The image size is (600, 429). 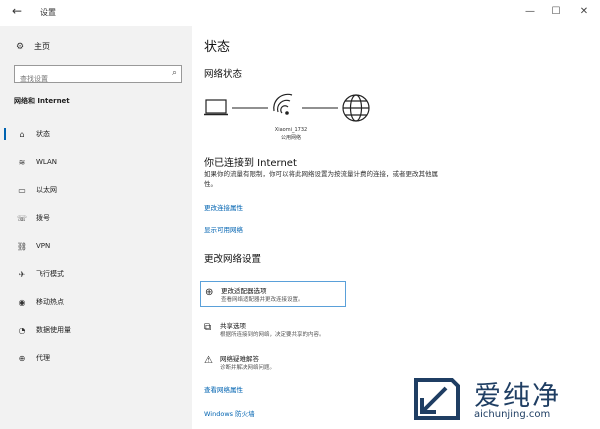 What do you see at coordinates (22, 162) in the screenshot?
I see `wifi-icon: ≋` at bounding box center [22, 162].